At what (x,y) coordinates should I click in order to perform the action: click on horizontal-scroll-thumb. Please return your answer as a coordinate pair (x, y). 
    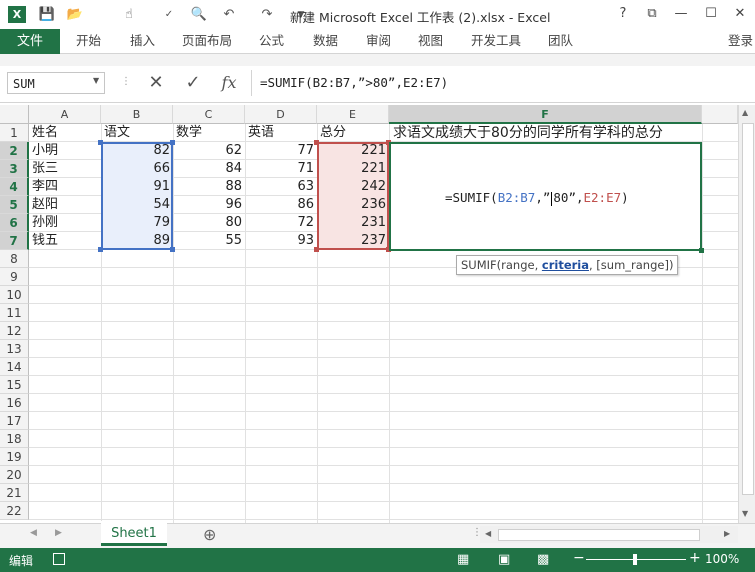
    Looking at the image, I should click on (599, 535).